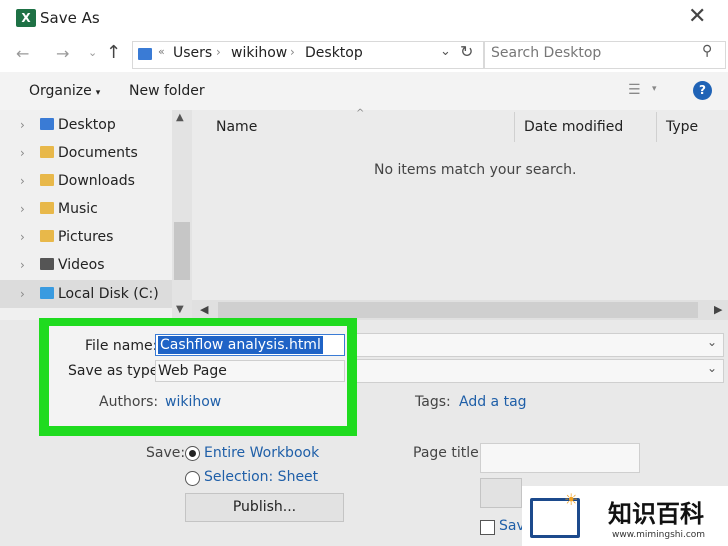 The width and height of the screenshot is (728, 546). I want to click on sidebar-scrollbar, so click(182, 214).